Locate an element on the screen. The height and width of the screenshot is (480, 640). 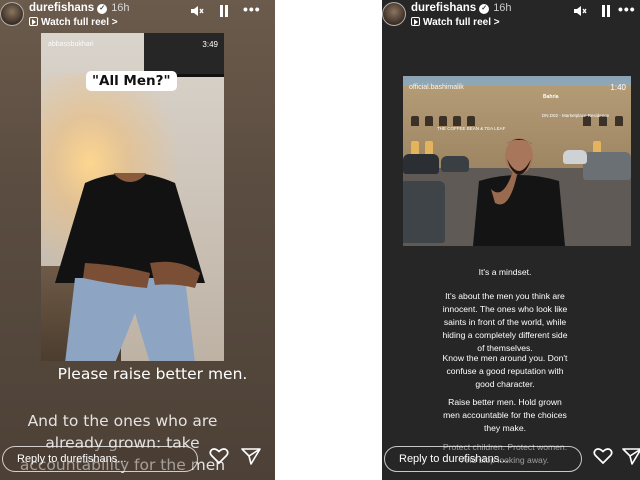
building-sign: DN.D02 - Marketplace Residence is located at coordinates (576, 115).